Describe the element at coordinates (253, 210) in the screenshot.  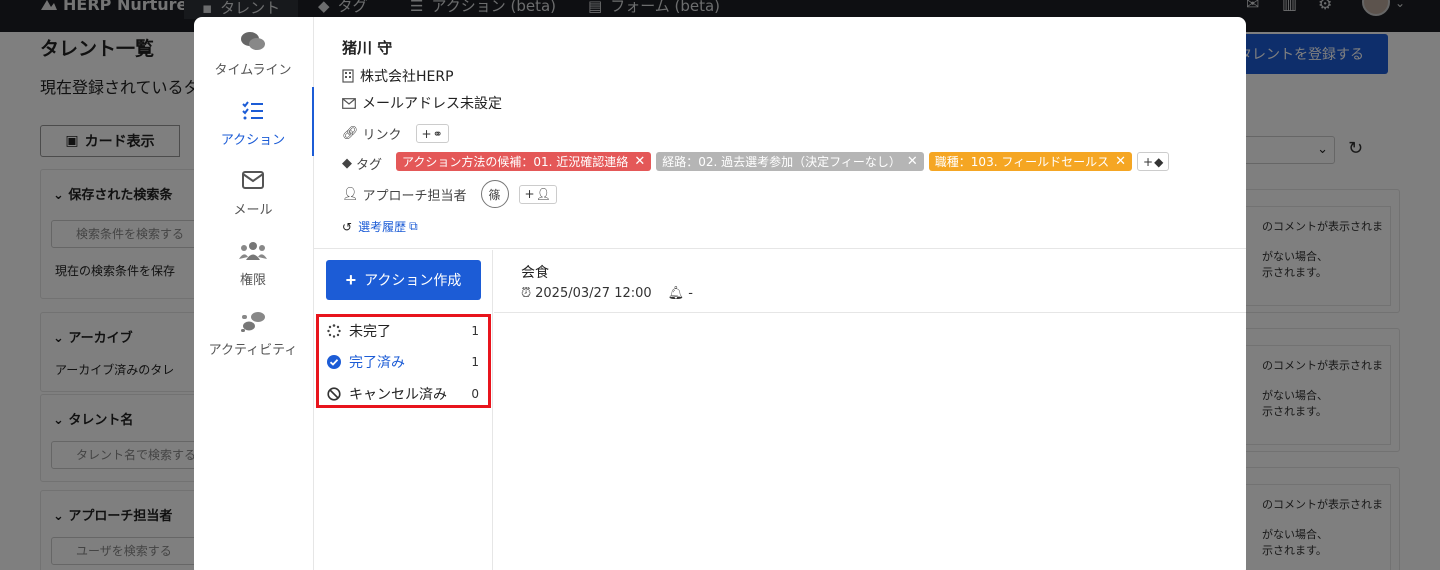
I see `sidebar-item-label: メール` at that location.